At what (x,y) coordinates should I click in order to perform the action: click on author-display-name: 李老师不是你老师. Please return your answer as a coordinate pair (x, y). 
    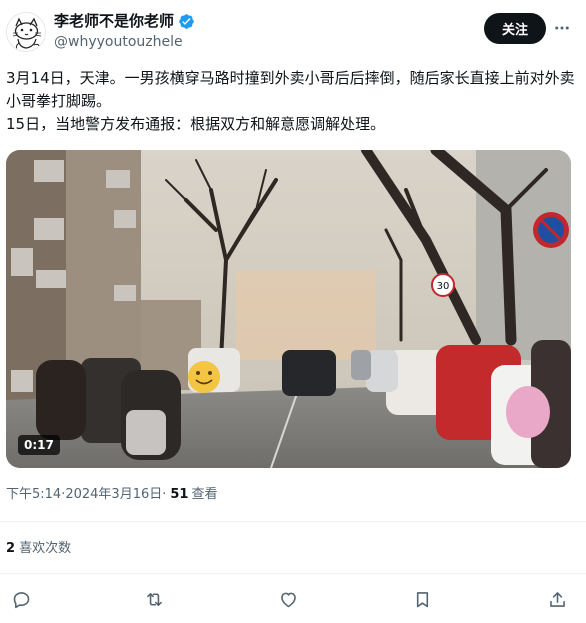
    Looking at the image, I should click on (114, 21).